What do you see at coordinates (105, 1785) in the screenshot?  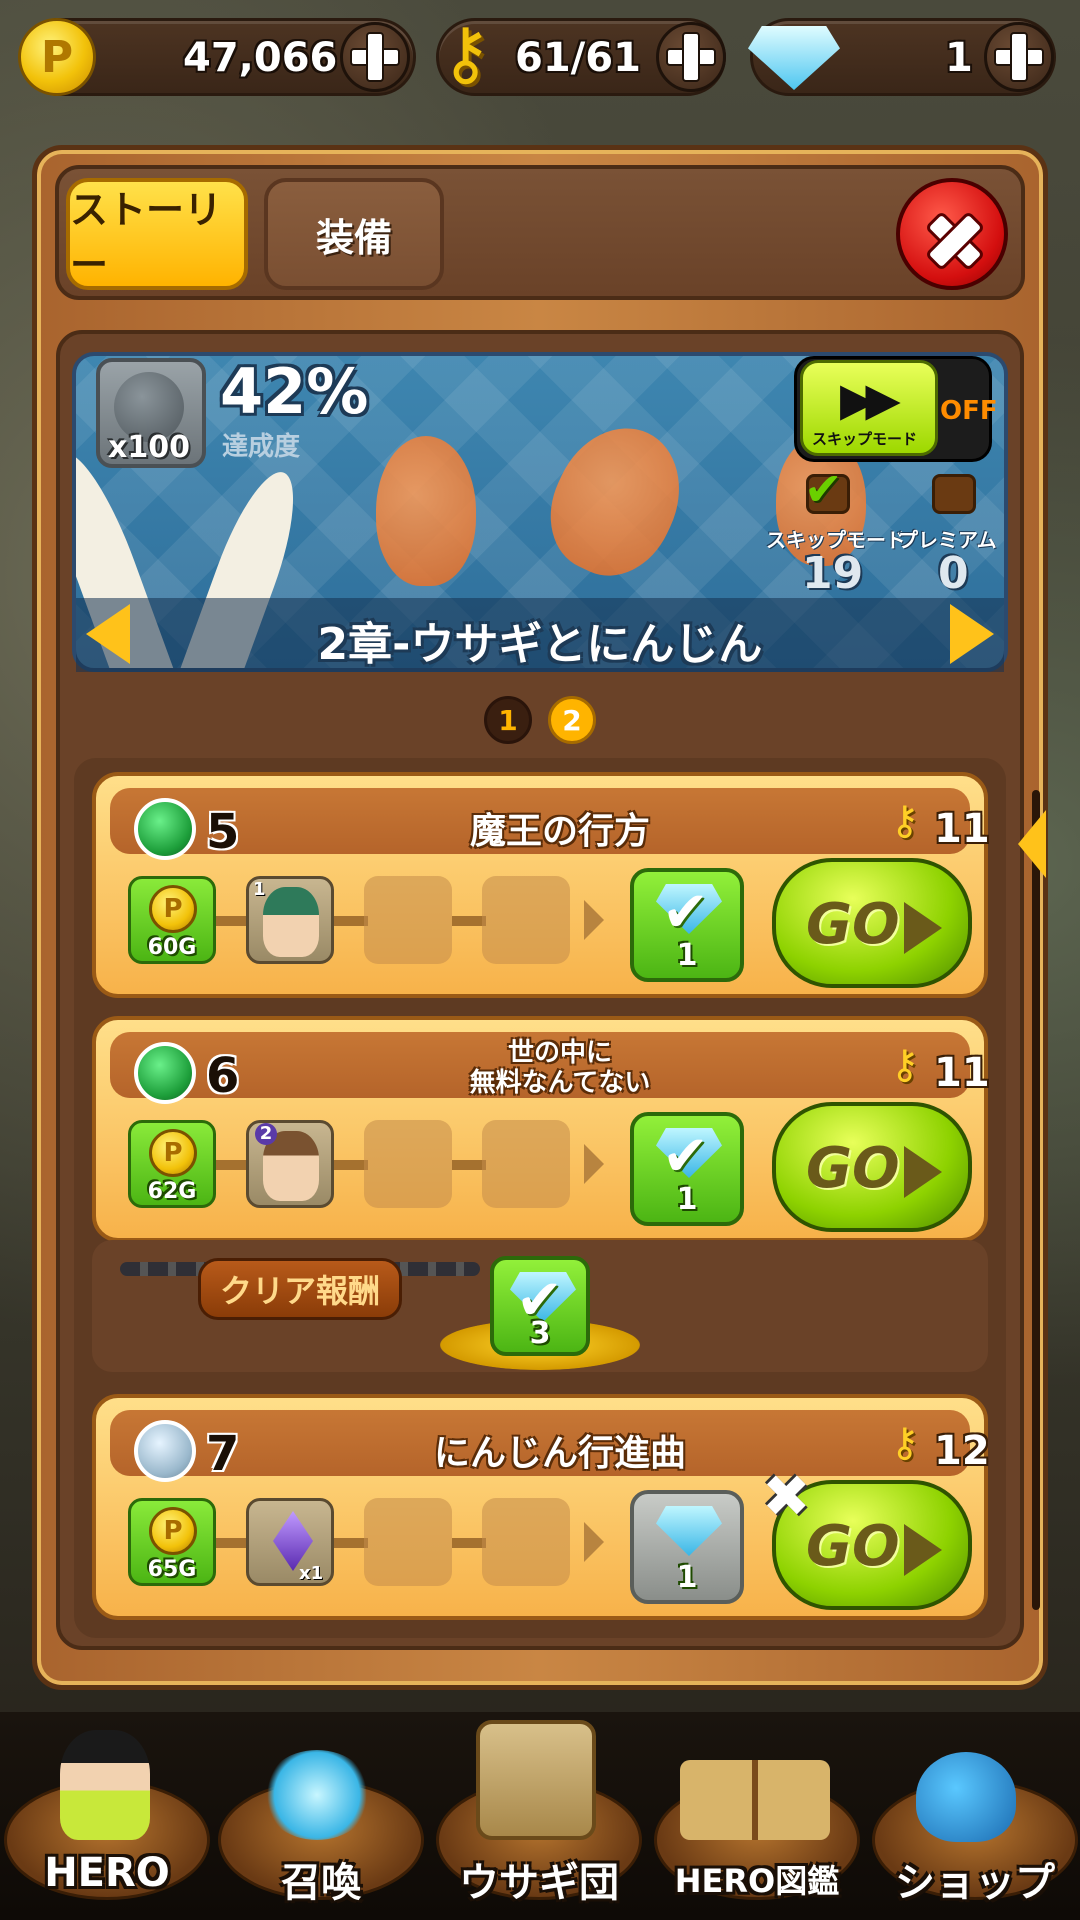 I see `hero-character-icon` at bounding box center [105, 1785].